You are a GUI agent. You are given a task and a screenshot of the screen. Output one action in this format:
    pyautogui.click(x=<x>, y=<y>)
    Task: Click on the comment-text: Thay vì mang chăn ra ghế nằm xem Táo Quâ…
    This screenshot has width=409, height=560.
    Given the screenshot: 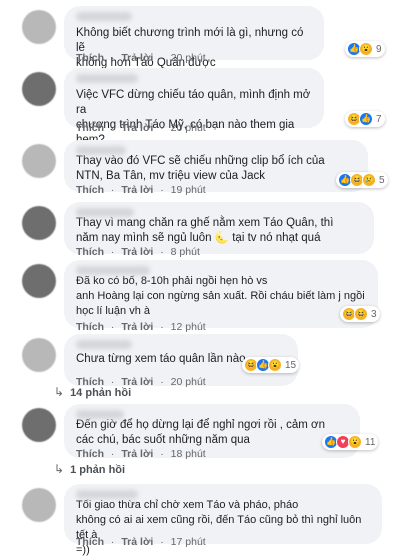 What is the action you would take?
    pyautogui.click(x=205, y=230)
    